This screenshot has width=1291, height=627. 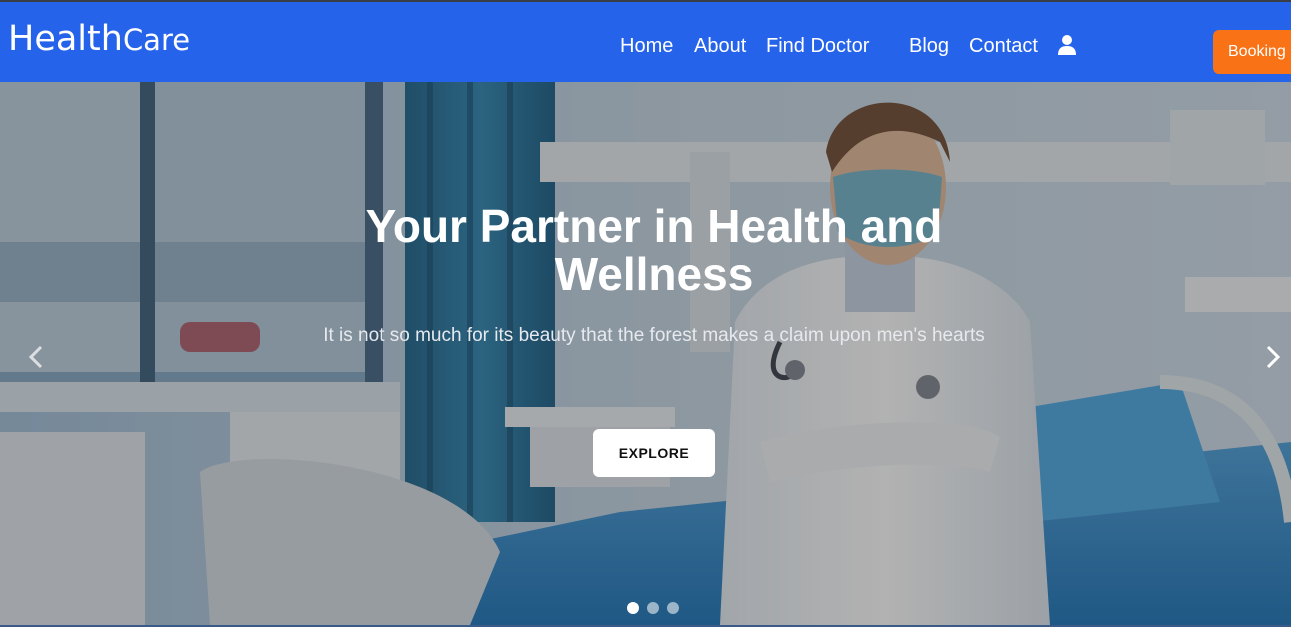 I want to click on carousel-indicators, so click(x=653, y=608).